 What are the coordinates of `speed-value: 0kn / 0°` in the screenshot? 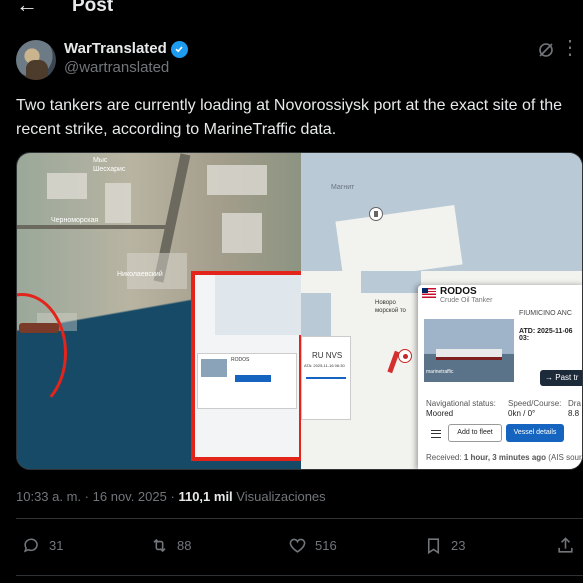 It's located at (522, 413).